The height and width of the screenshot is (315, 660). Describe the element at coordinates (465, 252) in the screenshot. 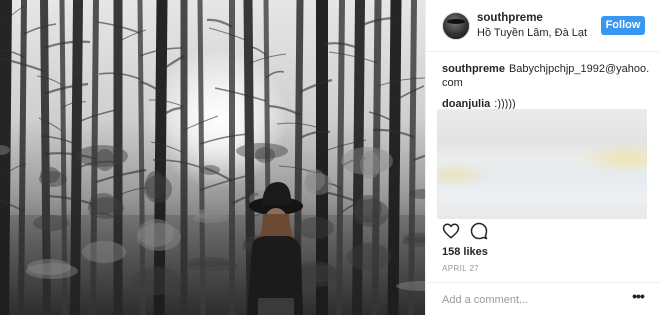

I see `likes-count: 158 likes` at that location.